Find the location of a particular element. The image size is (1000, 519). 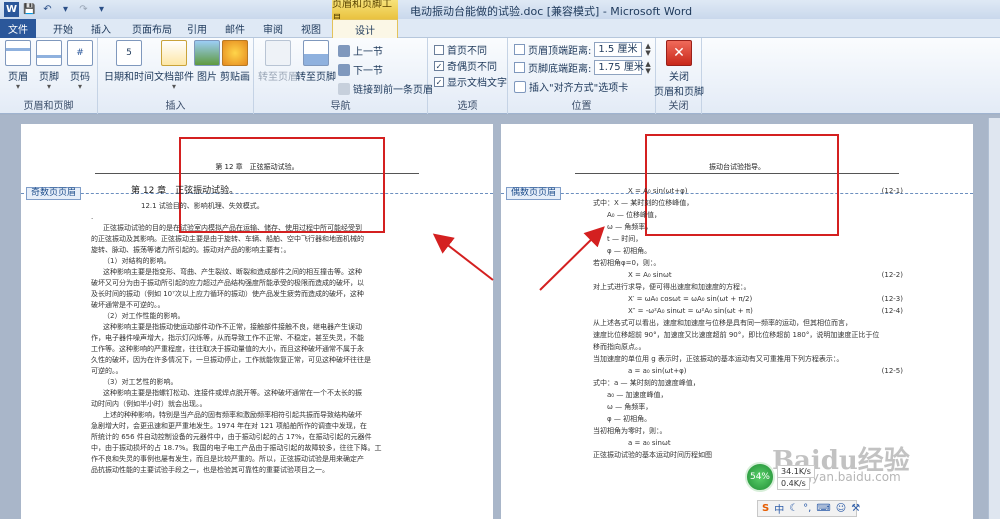

download-speed: 0.4K/s is located at coordinates (793, 483).